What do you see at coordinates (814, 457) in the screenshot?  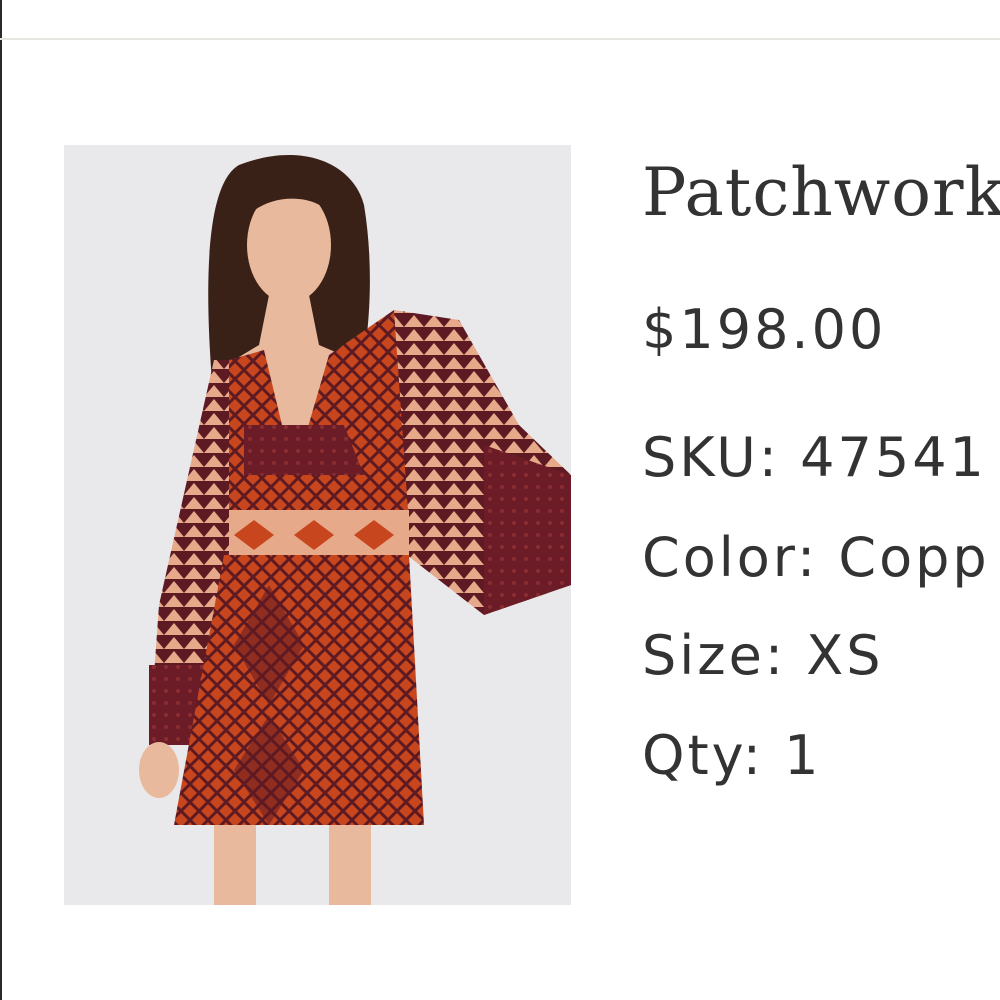 I see `product-sku: SKU: 47541` at bounding box center [814, 457].